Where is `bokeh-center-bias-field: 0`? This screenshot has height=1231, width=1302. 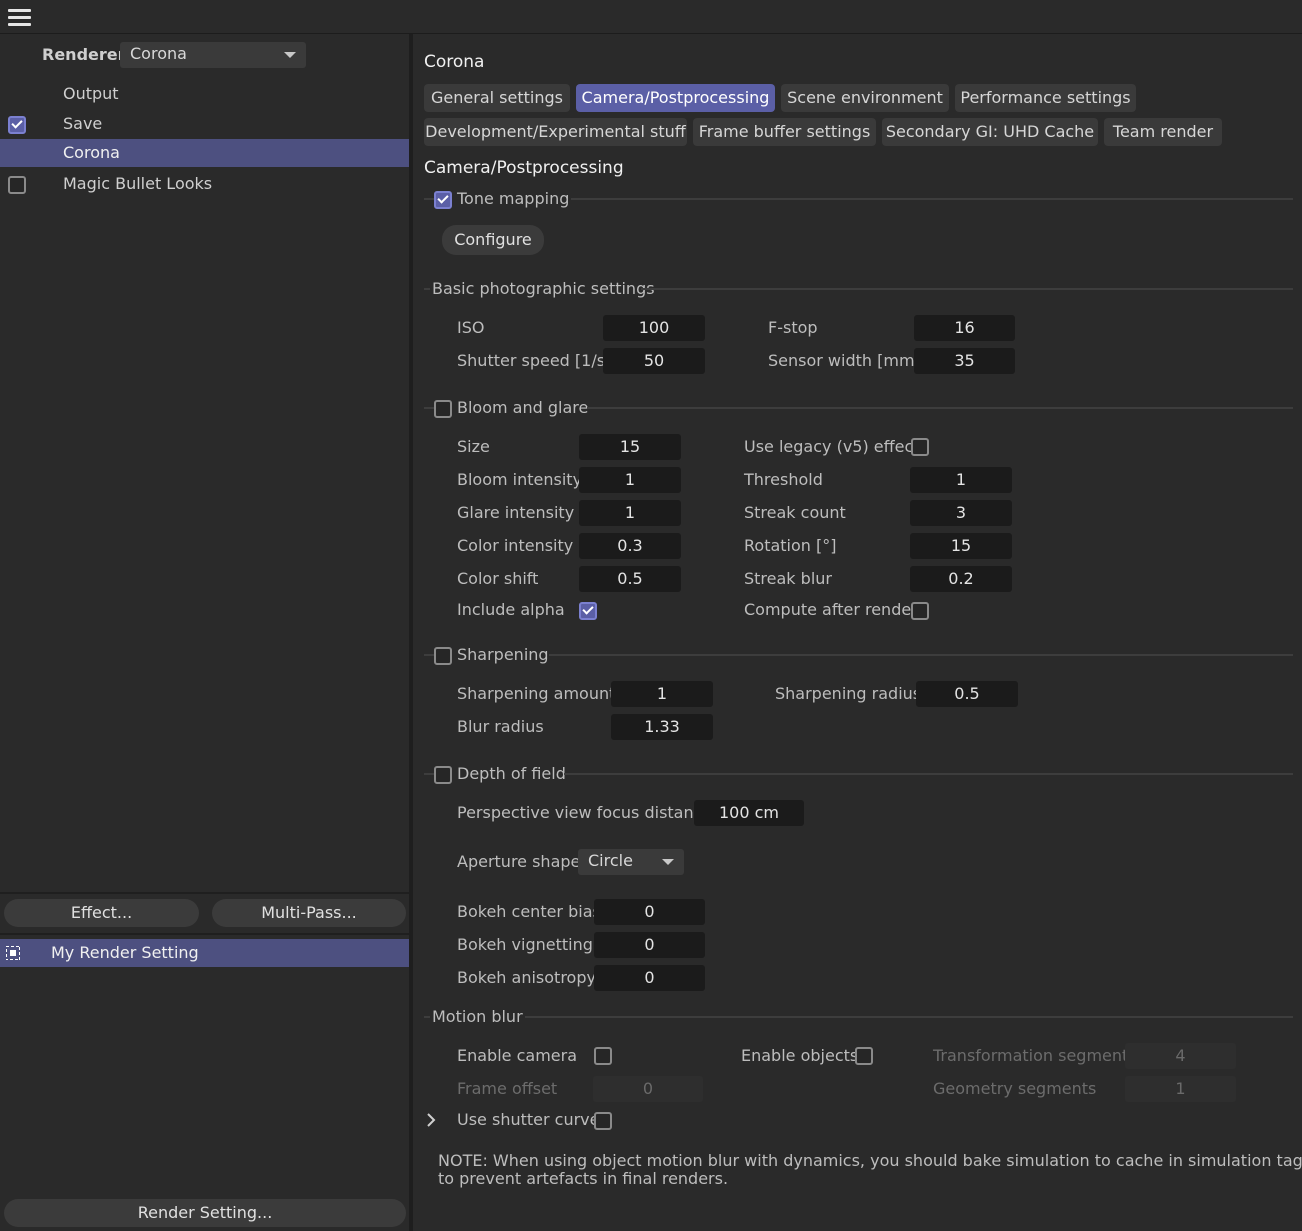
bokeh-center-bias-field: 0 is located at coordinates (649, 912).